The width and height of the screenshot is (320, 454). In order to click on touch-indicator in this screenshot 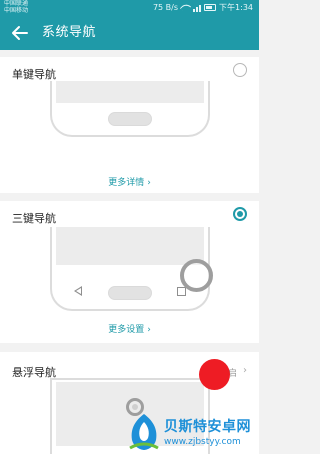, I will do `click(214, 374)`.